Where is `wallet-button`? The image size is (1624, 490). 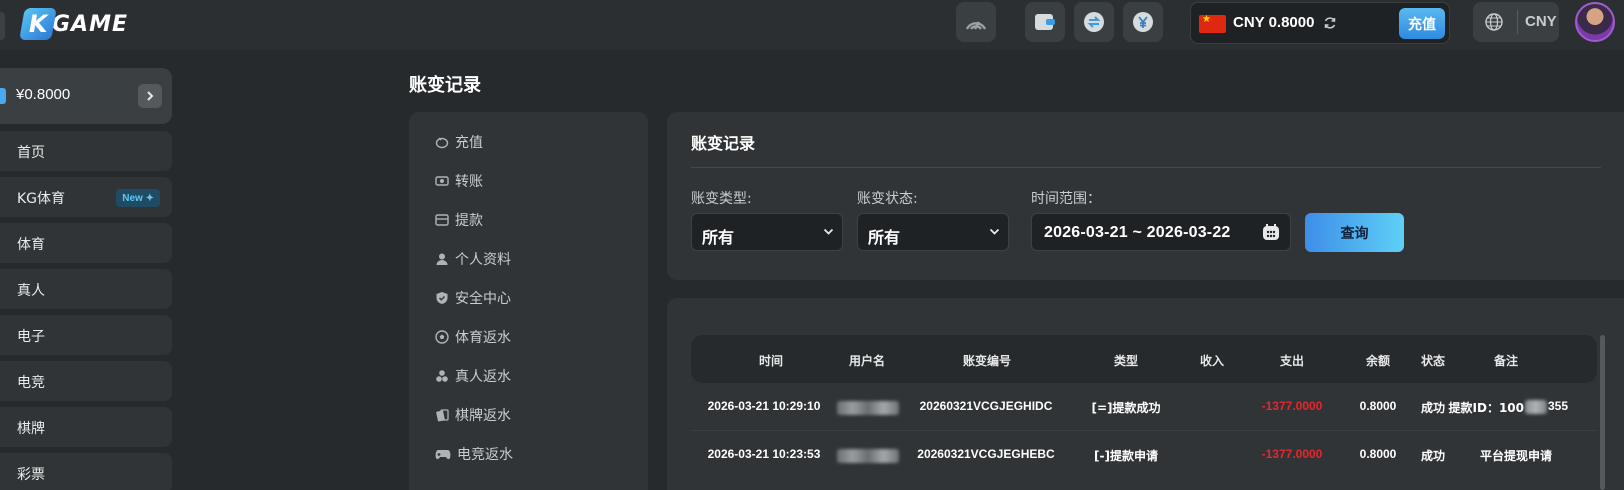 wallet-button is located at coordinates (1045, 22).